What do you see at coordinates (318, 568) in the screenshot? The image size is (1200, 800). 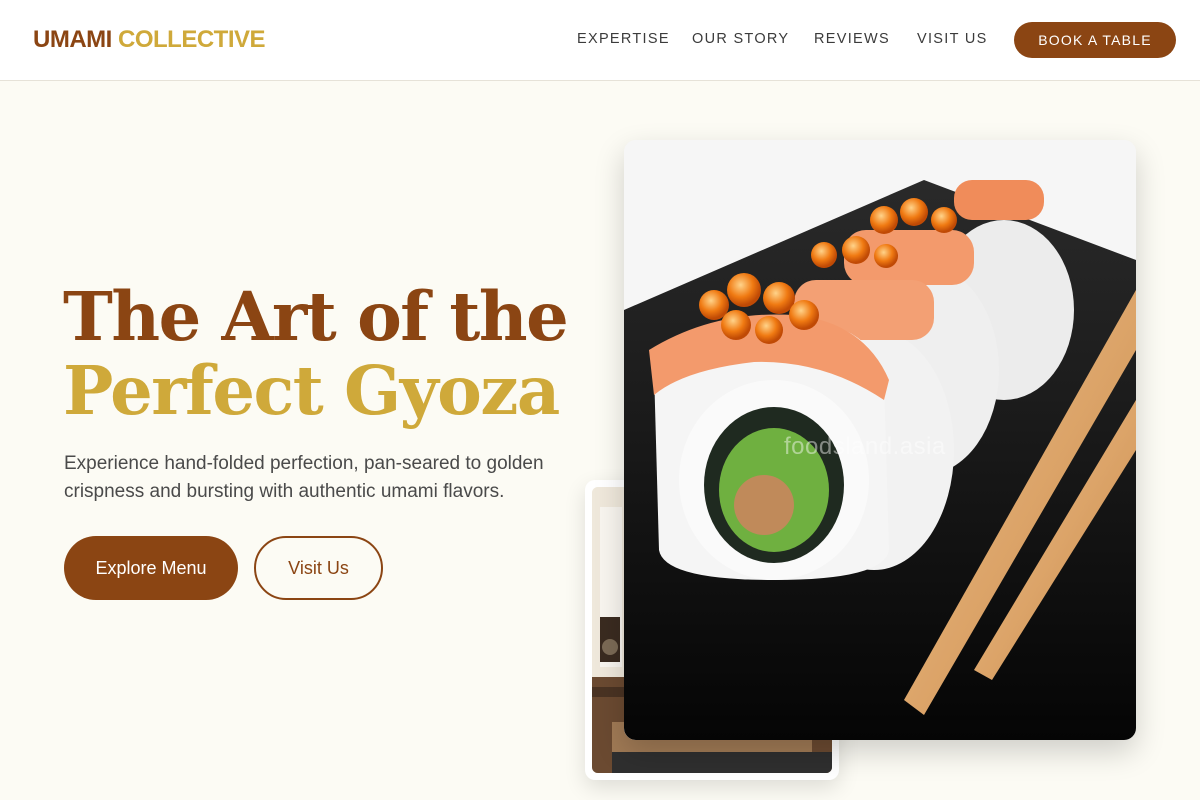 I see `visit-us-button: Visit Us` at bounding box center [318, 568].